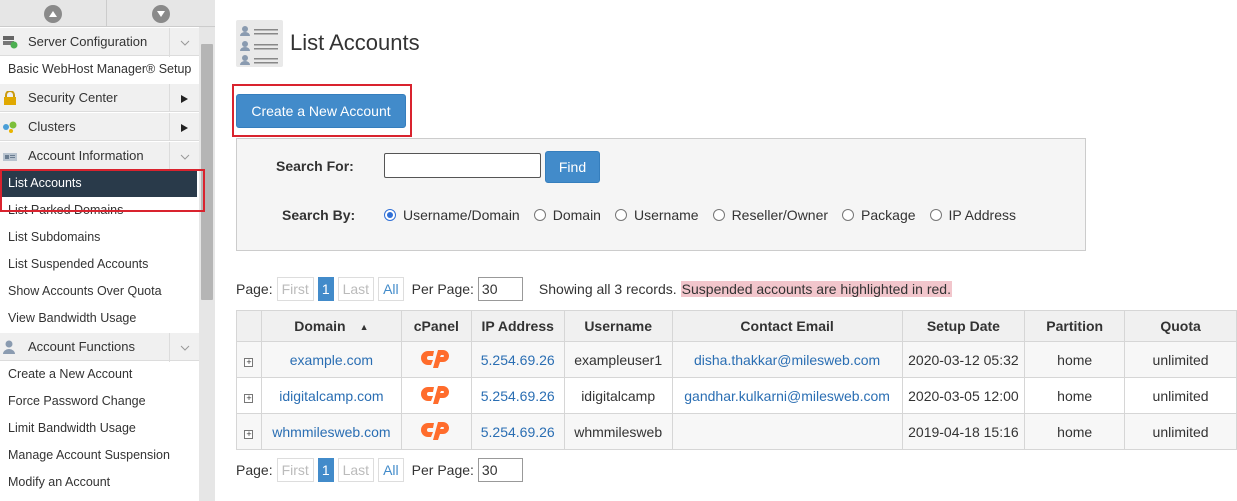 Image resolution: width=1237 pixels, height=501 pixels. I want to click on radio-domain: Domain, so click(567, 215).